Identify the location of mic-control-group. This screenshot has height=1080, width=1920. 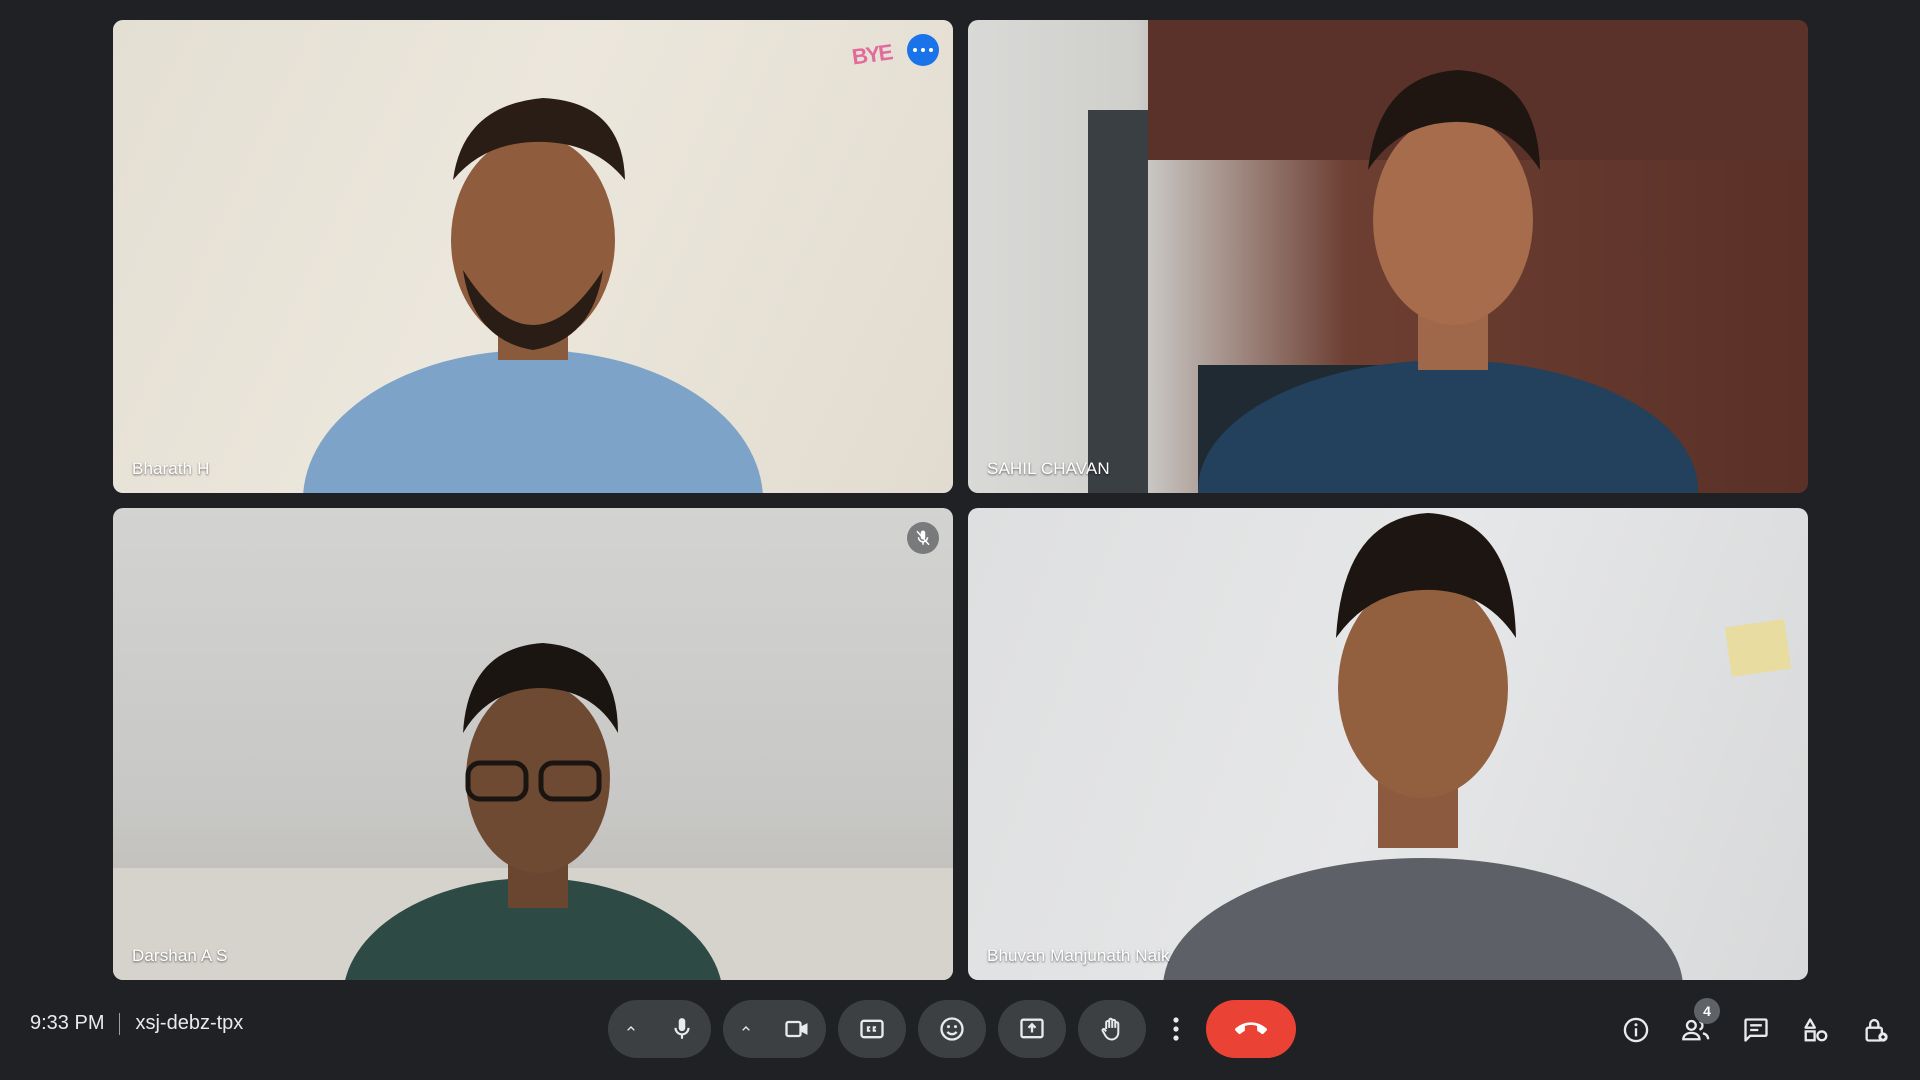
(659, 1029).